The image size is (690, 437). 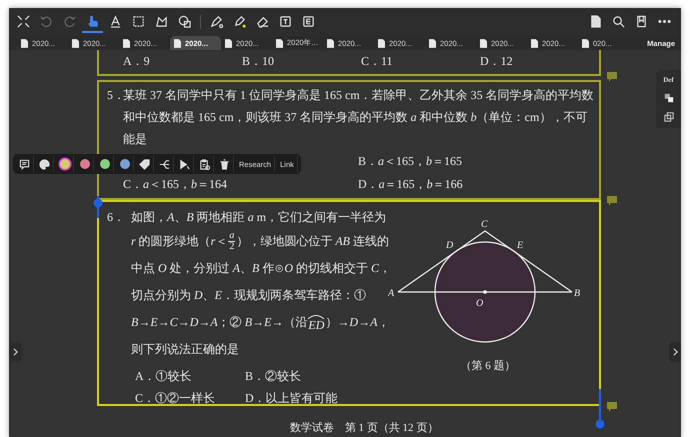 What do you see at coordinates (314, 398) in the screenshot?
I see `answer-option: D．以上皆有可能` at bounding box center [314, 398].